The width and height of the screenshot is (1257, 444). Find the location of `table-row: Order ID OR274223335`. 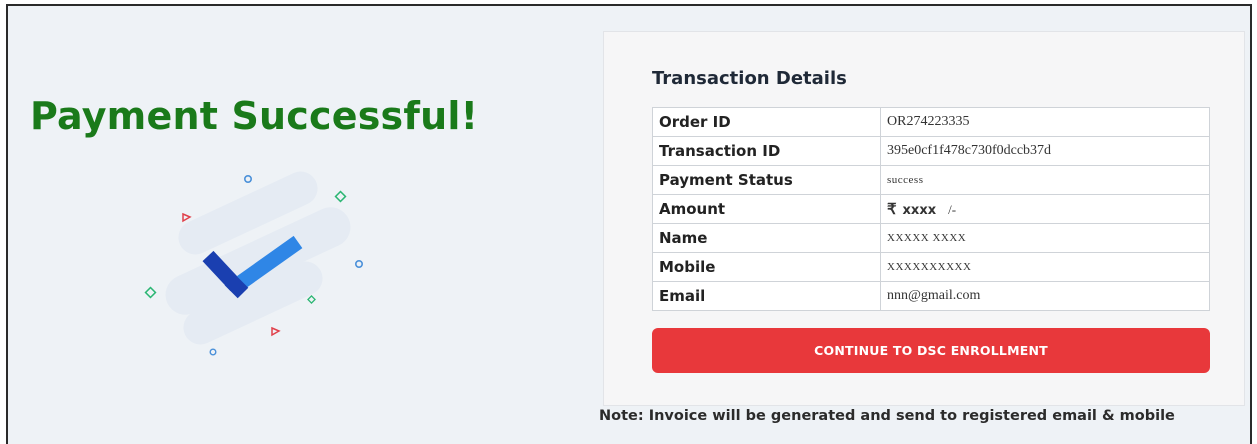

table-row: Order ID OR274223335 is located at coordinates (931, 122).